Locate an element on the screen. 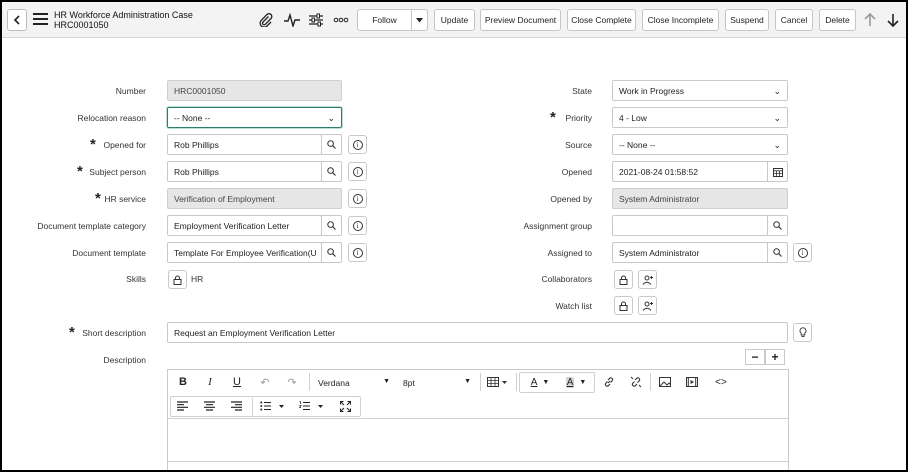 This screenshot has height=472, width=908. editor-content-area is located at coordinates (478, 440).